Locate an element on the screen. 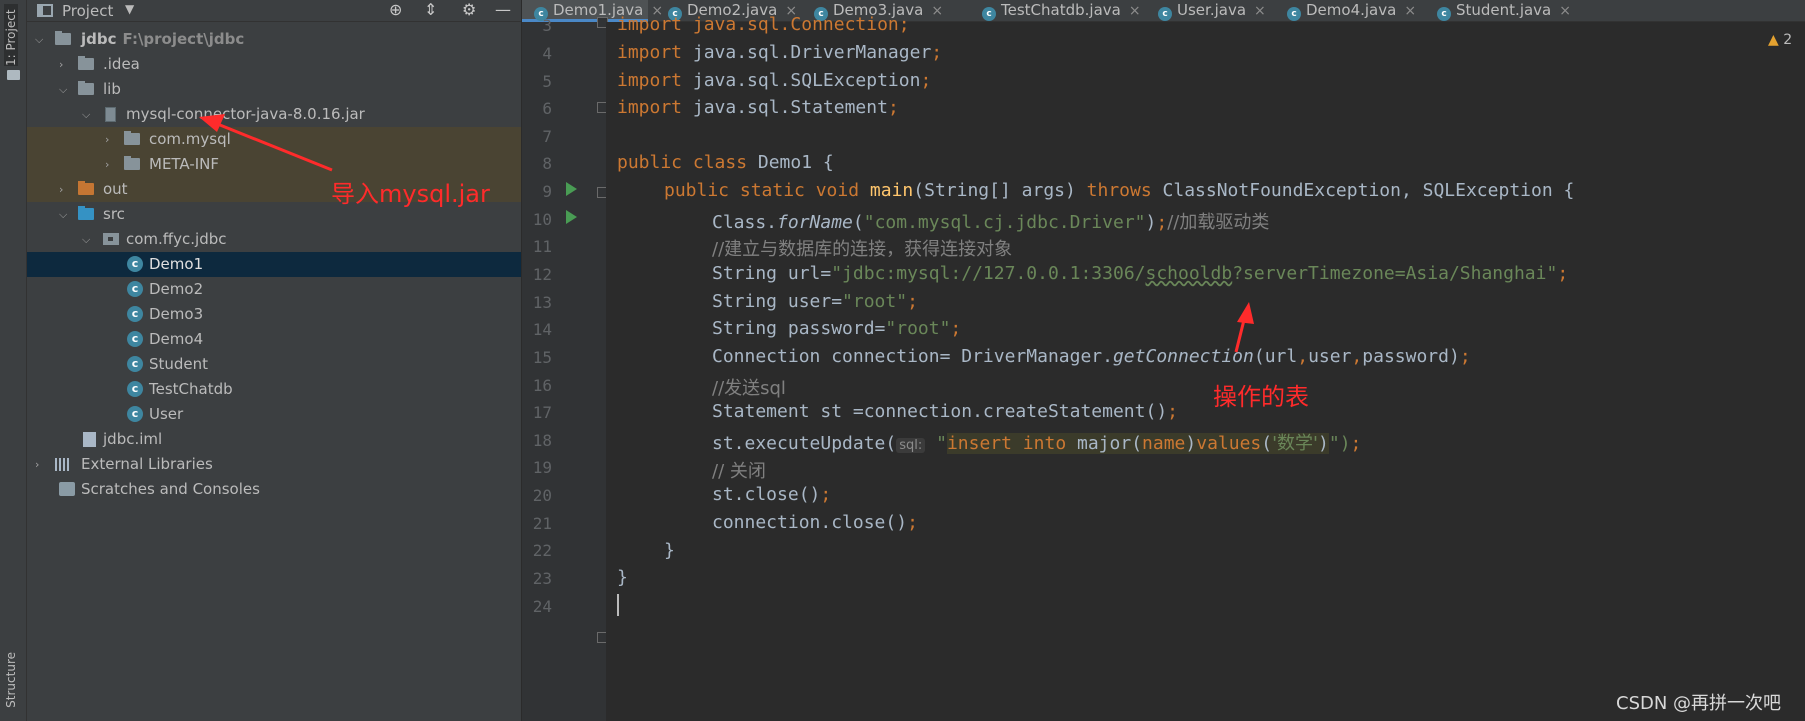 Image resolution: width=1805 pixels, height=721 pixels. structure-tool-button: Structure is located at coordinates (11, 680).